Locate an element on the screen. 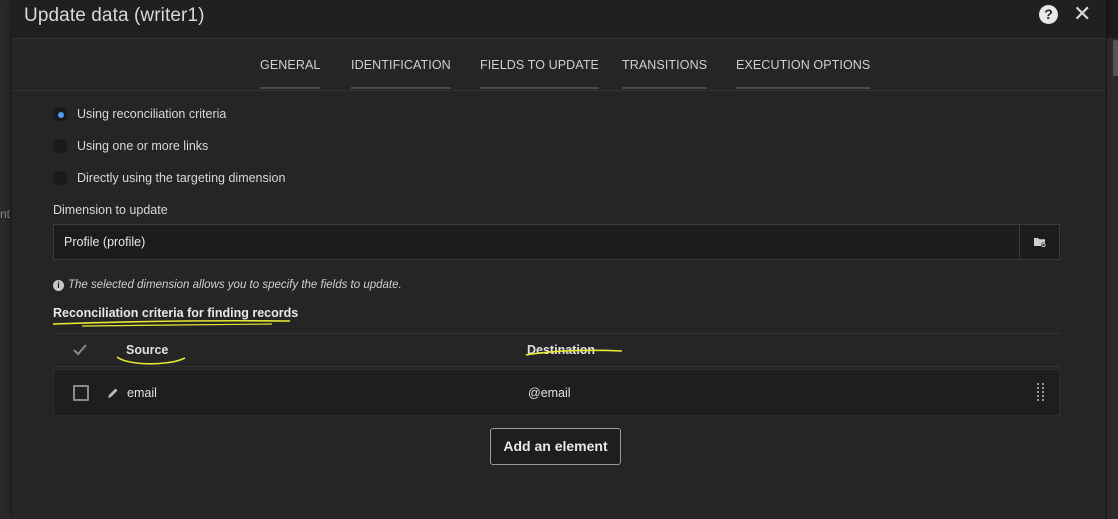 The height and width of the screenshot is (519, 1118). page-scrollbar is located at coordinates (1112, 278).